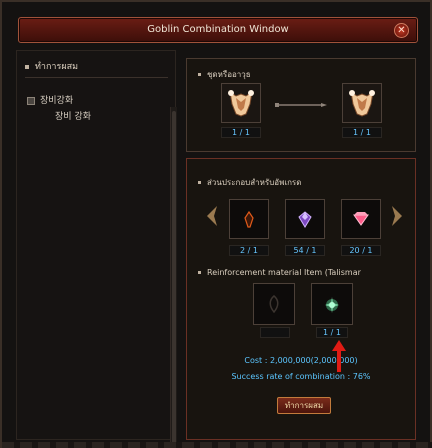 This screenshot has height=448, width=432. I want to click on upgrade-section-label: ส่วนประกอบสำหรับอัพเกรด, so click(254, 182).